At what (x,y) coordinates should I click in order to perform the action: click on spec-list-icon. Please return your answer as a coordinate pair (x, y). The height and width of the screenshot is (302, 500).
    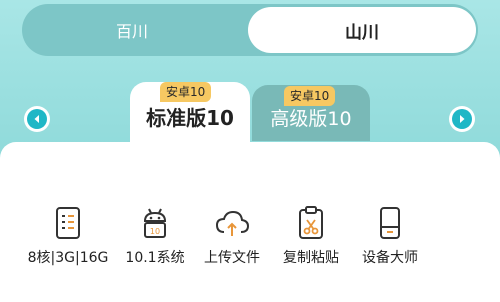
    Looking at the image, I should click on (68, 223).